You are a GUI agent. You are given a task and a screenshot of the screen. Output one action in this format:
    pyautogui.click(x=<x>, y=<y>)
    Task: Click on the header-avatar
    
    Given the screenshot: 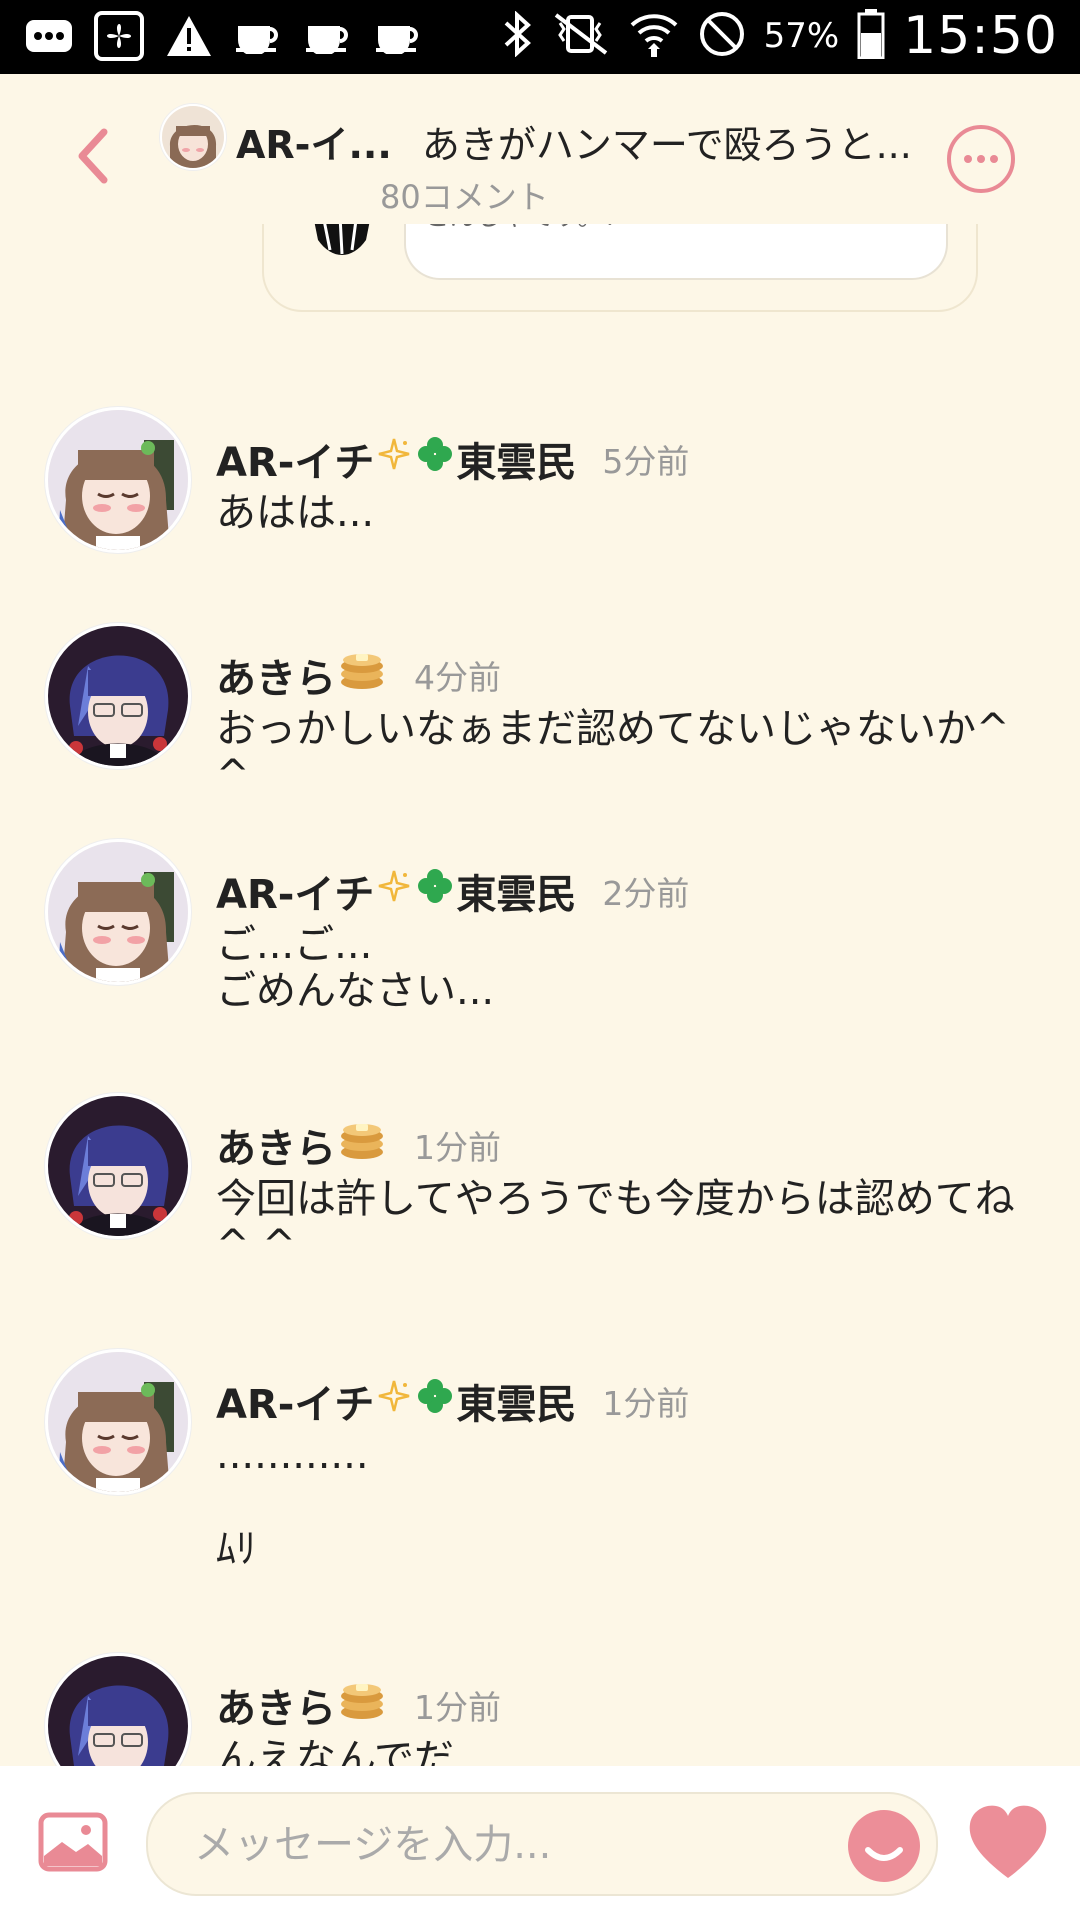 What is the action you would take?
    pyautogui.click(x=193, y=137)
    